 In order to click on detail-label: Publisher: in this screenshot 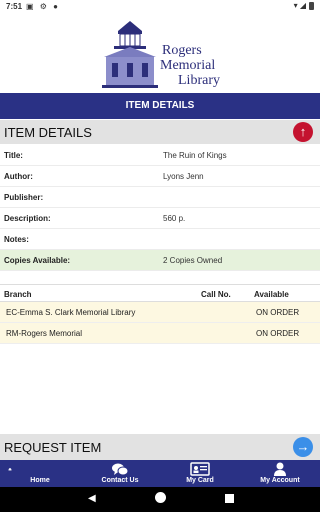, I will do `click(24, 197)`.